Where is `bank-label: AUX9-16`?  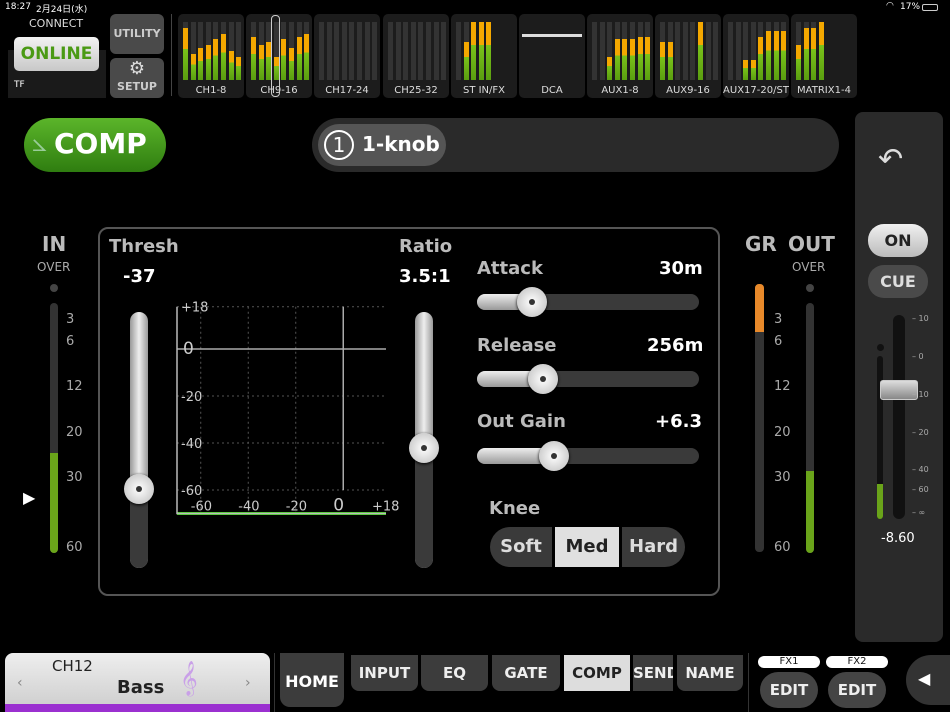 bank-label: AUX9-16 is located at coordinates (688, 90).